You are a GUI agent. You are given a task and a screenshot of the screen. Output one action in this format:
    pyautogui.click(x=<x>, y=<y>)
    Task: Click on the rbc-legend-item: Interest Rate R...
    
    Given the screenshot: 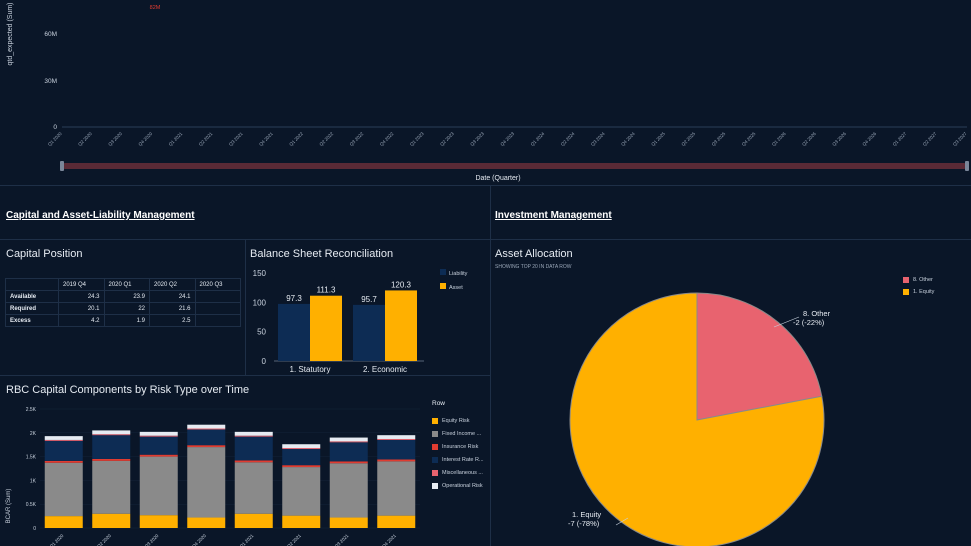 What is the action you would take?
    pyautogui.click(x=458, y=460)
    